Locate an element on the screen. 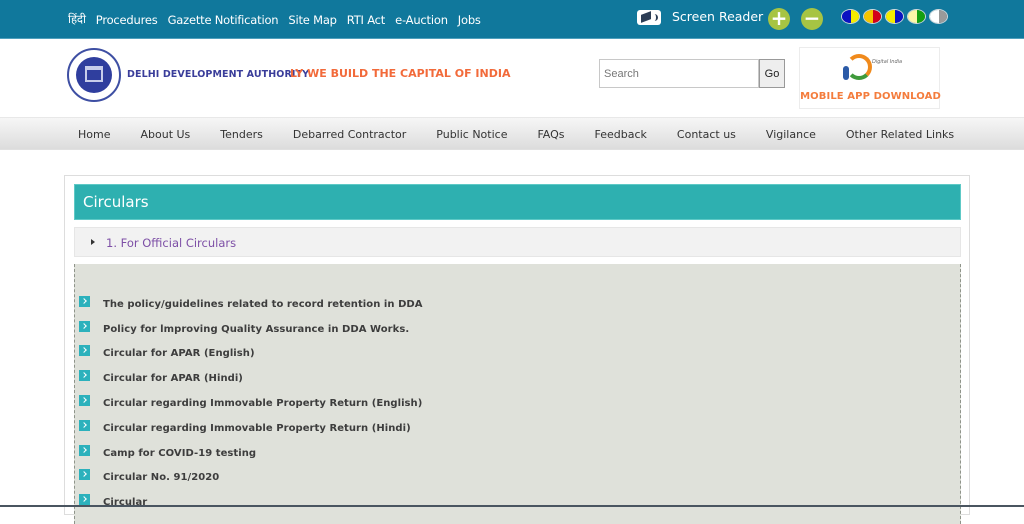 The image size is (1024, 524). nav-other-related-links: Other Related Links is located at coordinates (900, 134).